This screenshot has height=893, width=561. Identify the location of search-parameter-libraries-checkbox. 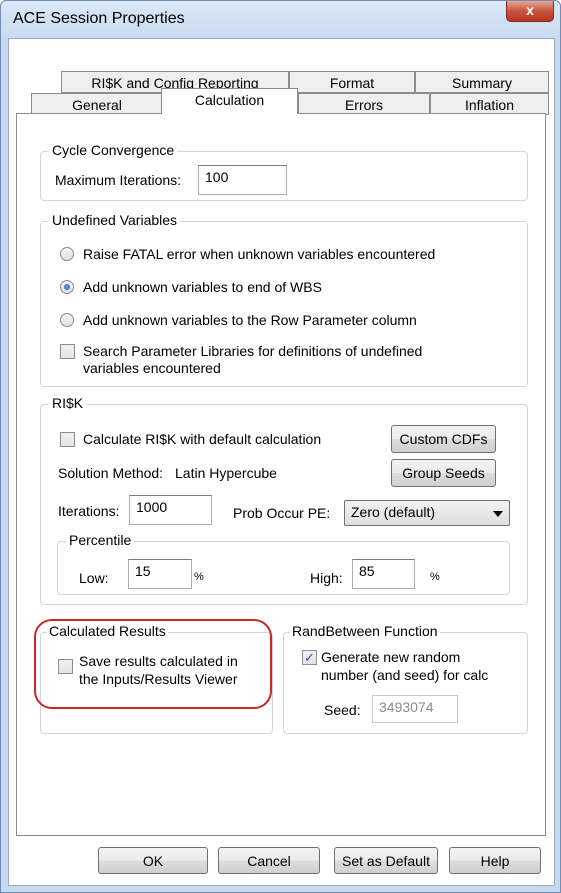
(67, 351).